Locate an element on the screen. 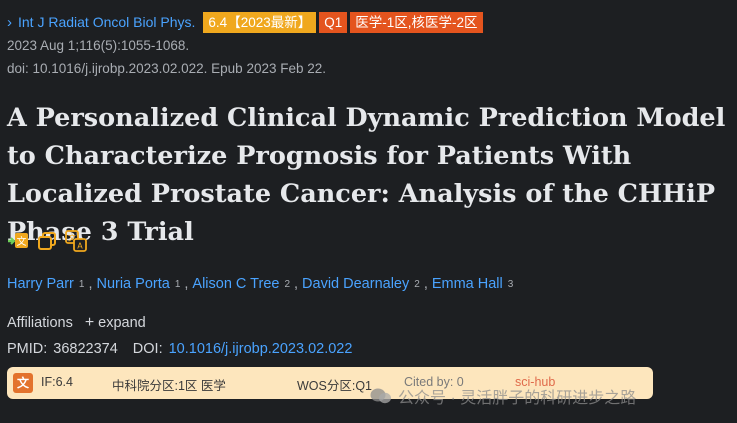  svg-text: A is located at coordinates (80, 246).